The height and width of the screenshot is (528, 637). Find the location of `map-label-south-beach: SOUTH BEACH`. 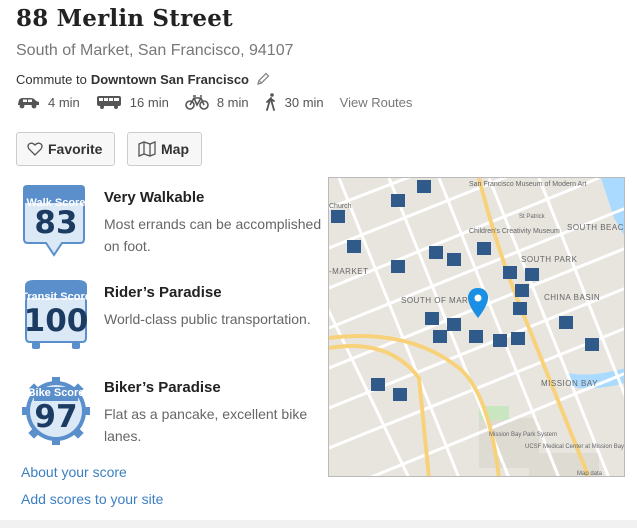

map-label-south-beach: SOUTH BEACH is located at coordinates (596, 227).